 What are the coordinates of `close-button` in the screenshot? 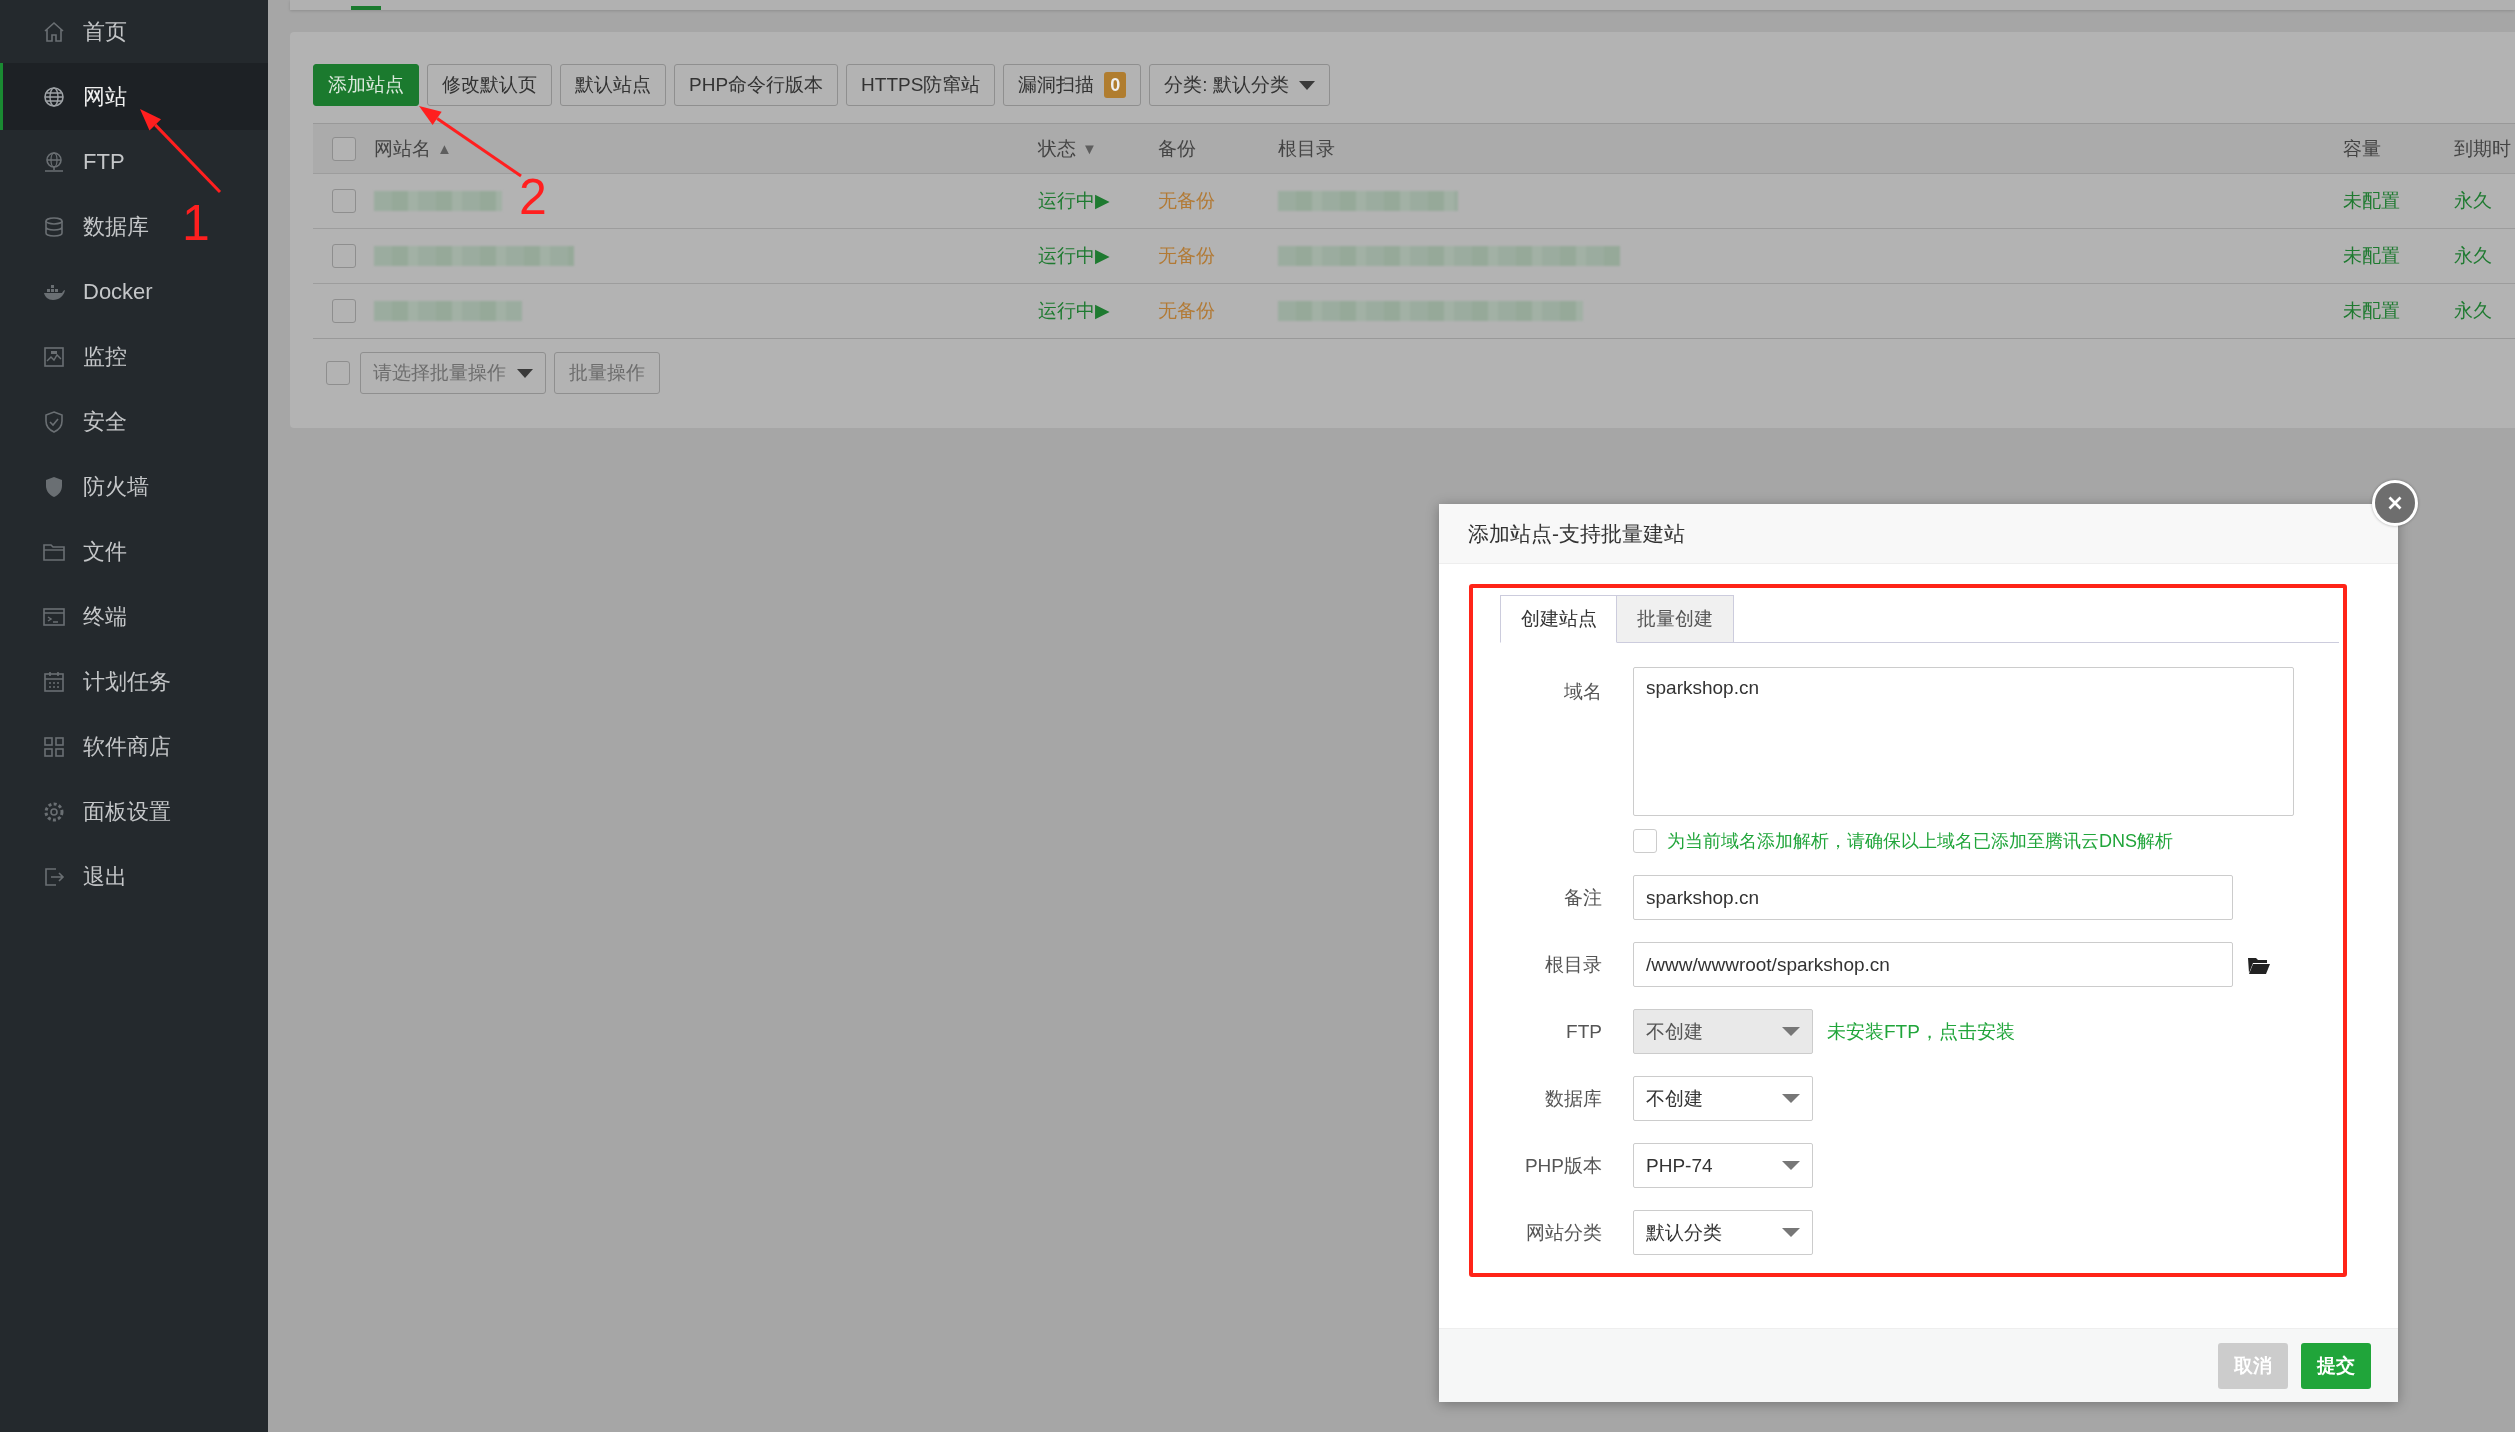 It's located at (2395, 503).